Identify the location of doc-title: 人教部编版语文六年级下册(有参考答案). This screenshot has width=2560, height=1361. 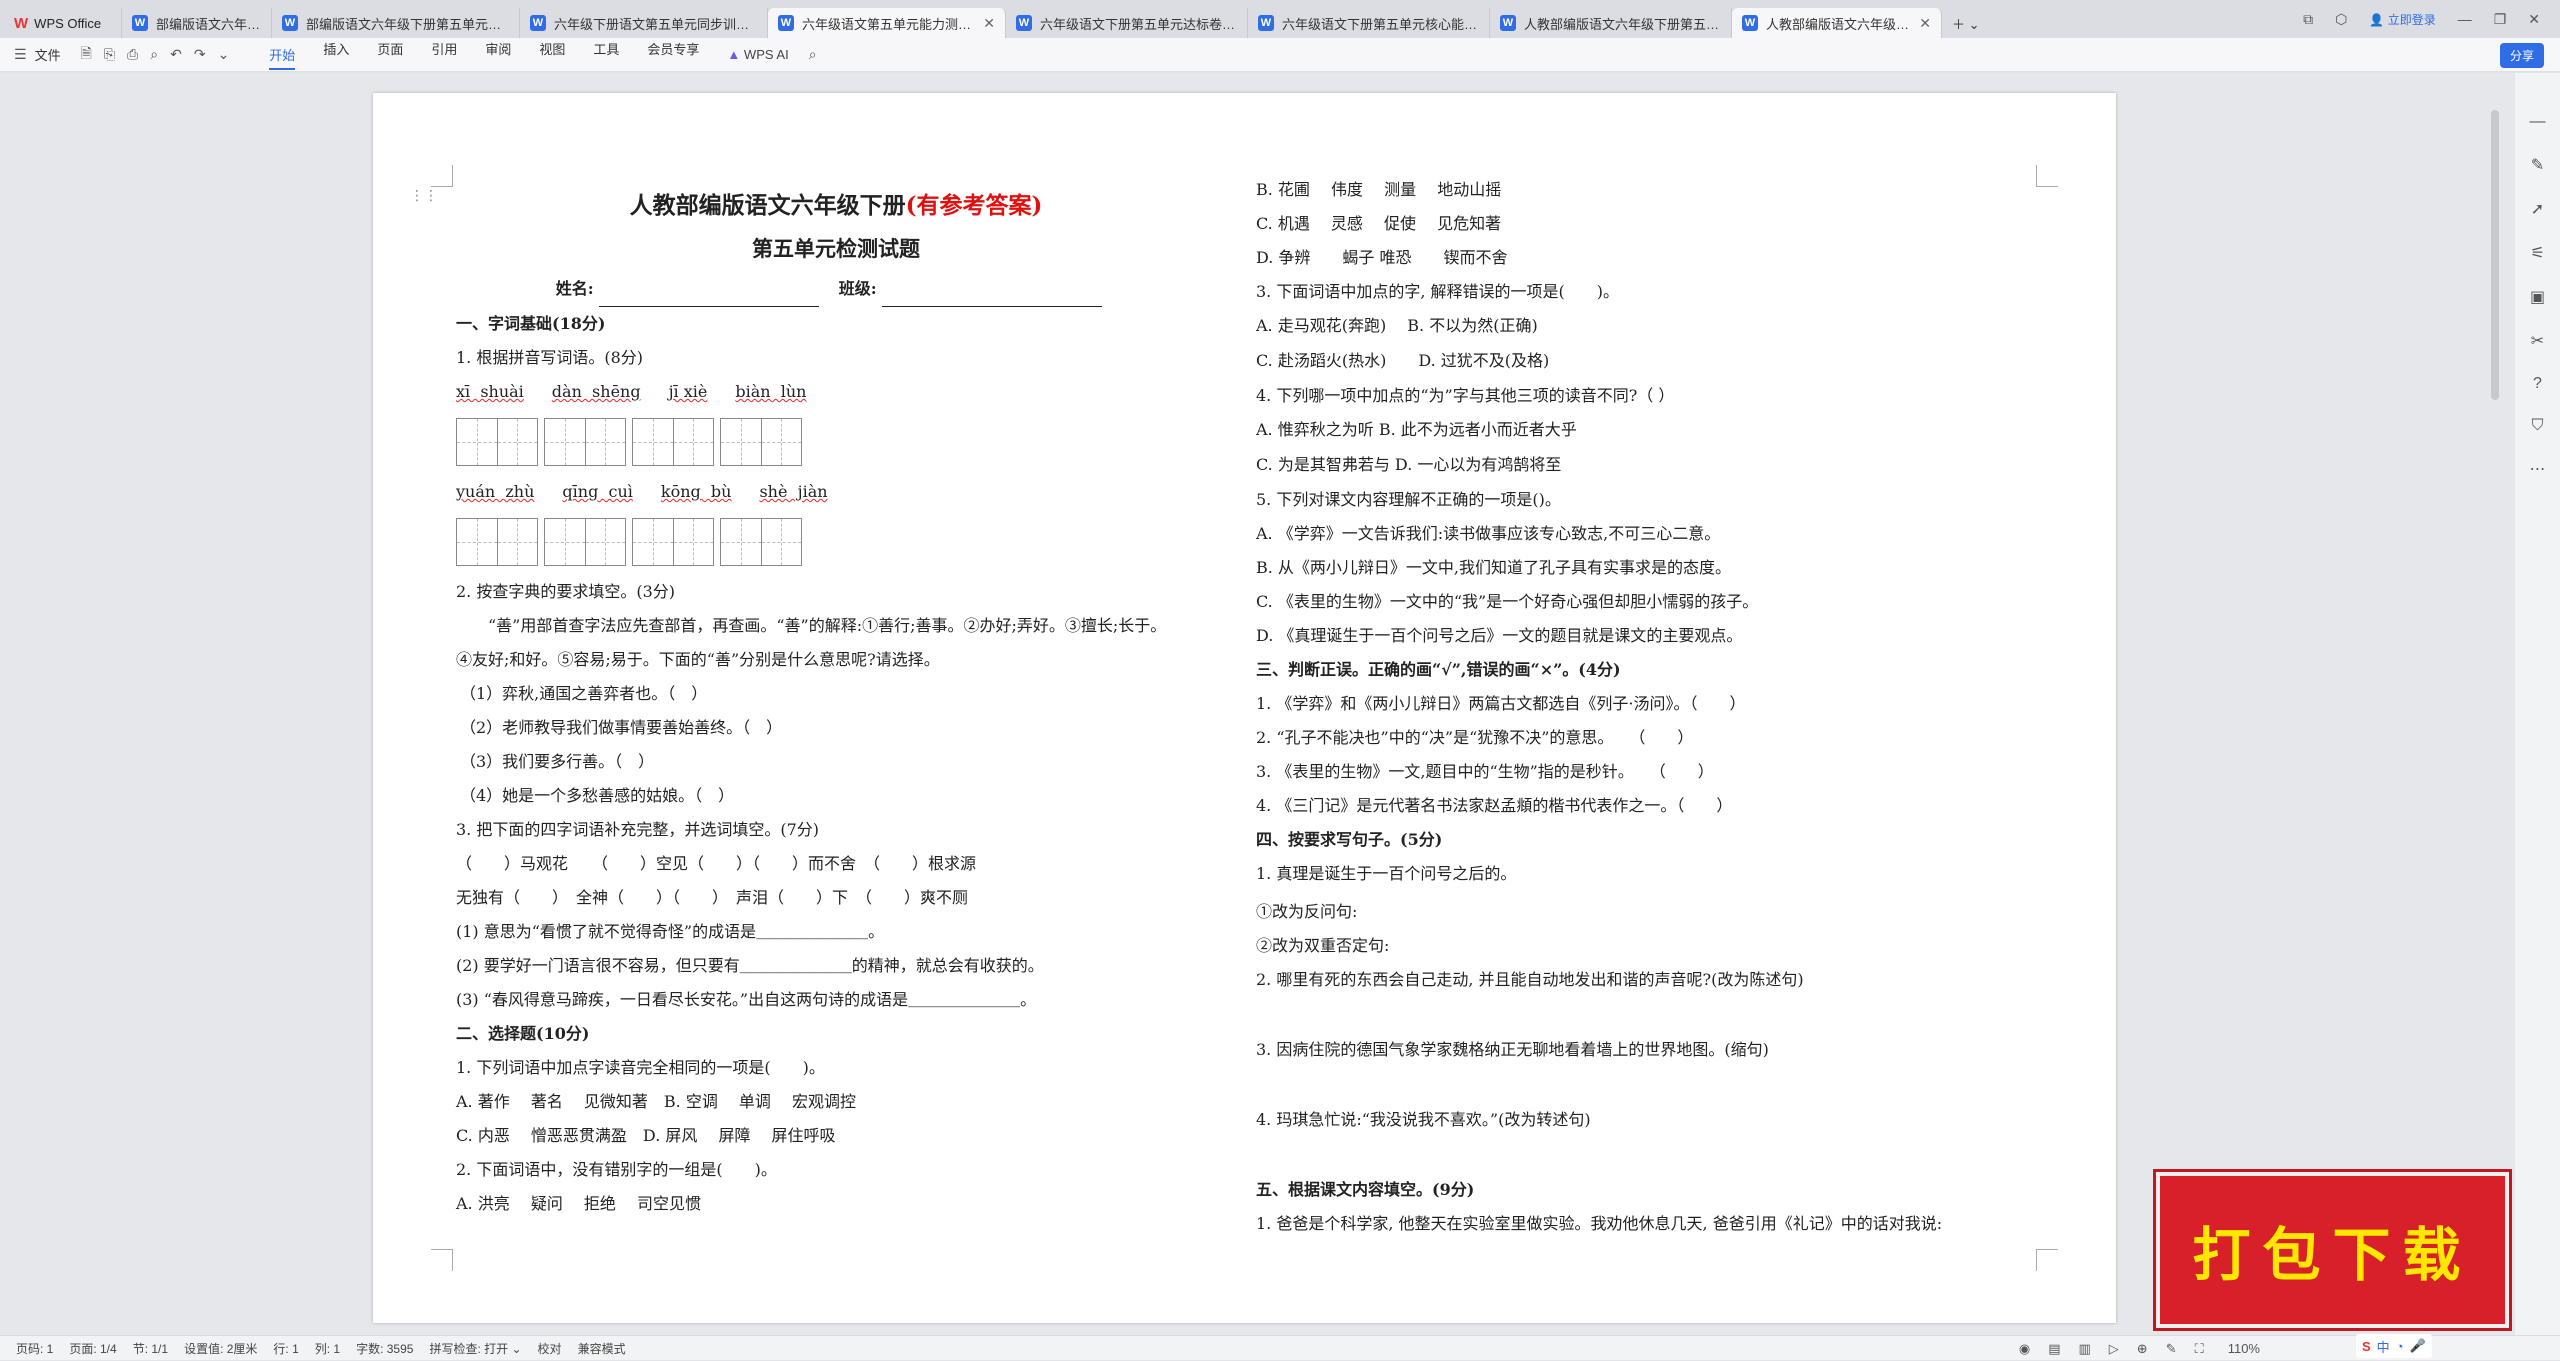
(836, 206).